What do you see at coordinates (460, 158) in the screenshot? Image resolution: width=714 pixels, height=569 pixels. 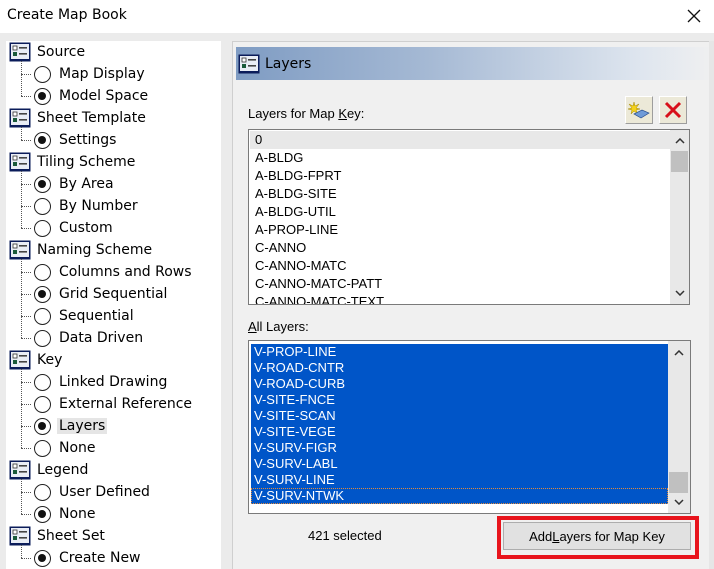 I see `map-key-layer-item: A-BLDG` at bounding box center [460, 158].